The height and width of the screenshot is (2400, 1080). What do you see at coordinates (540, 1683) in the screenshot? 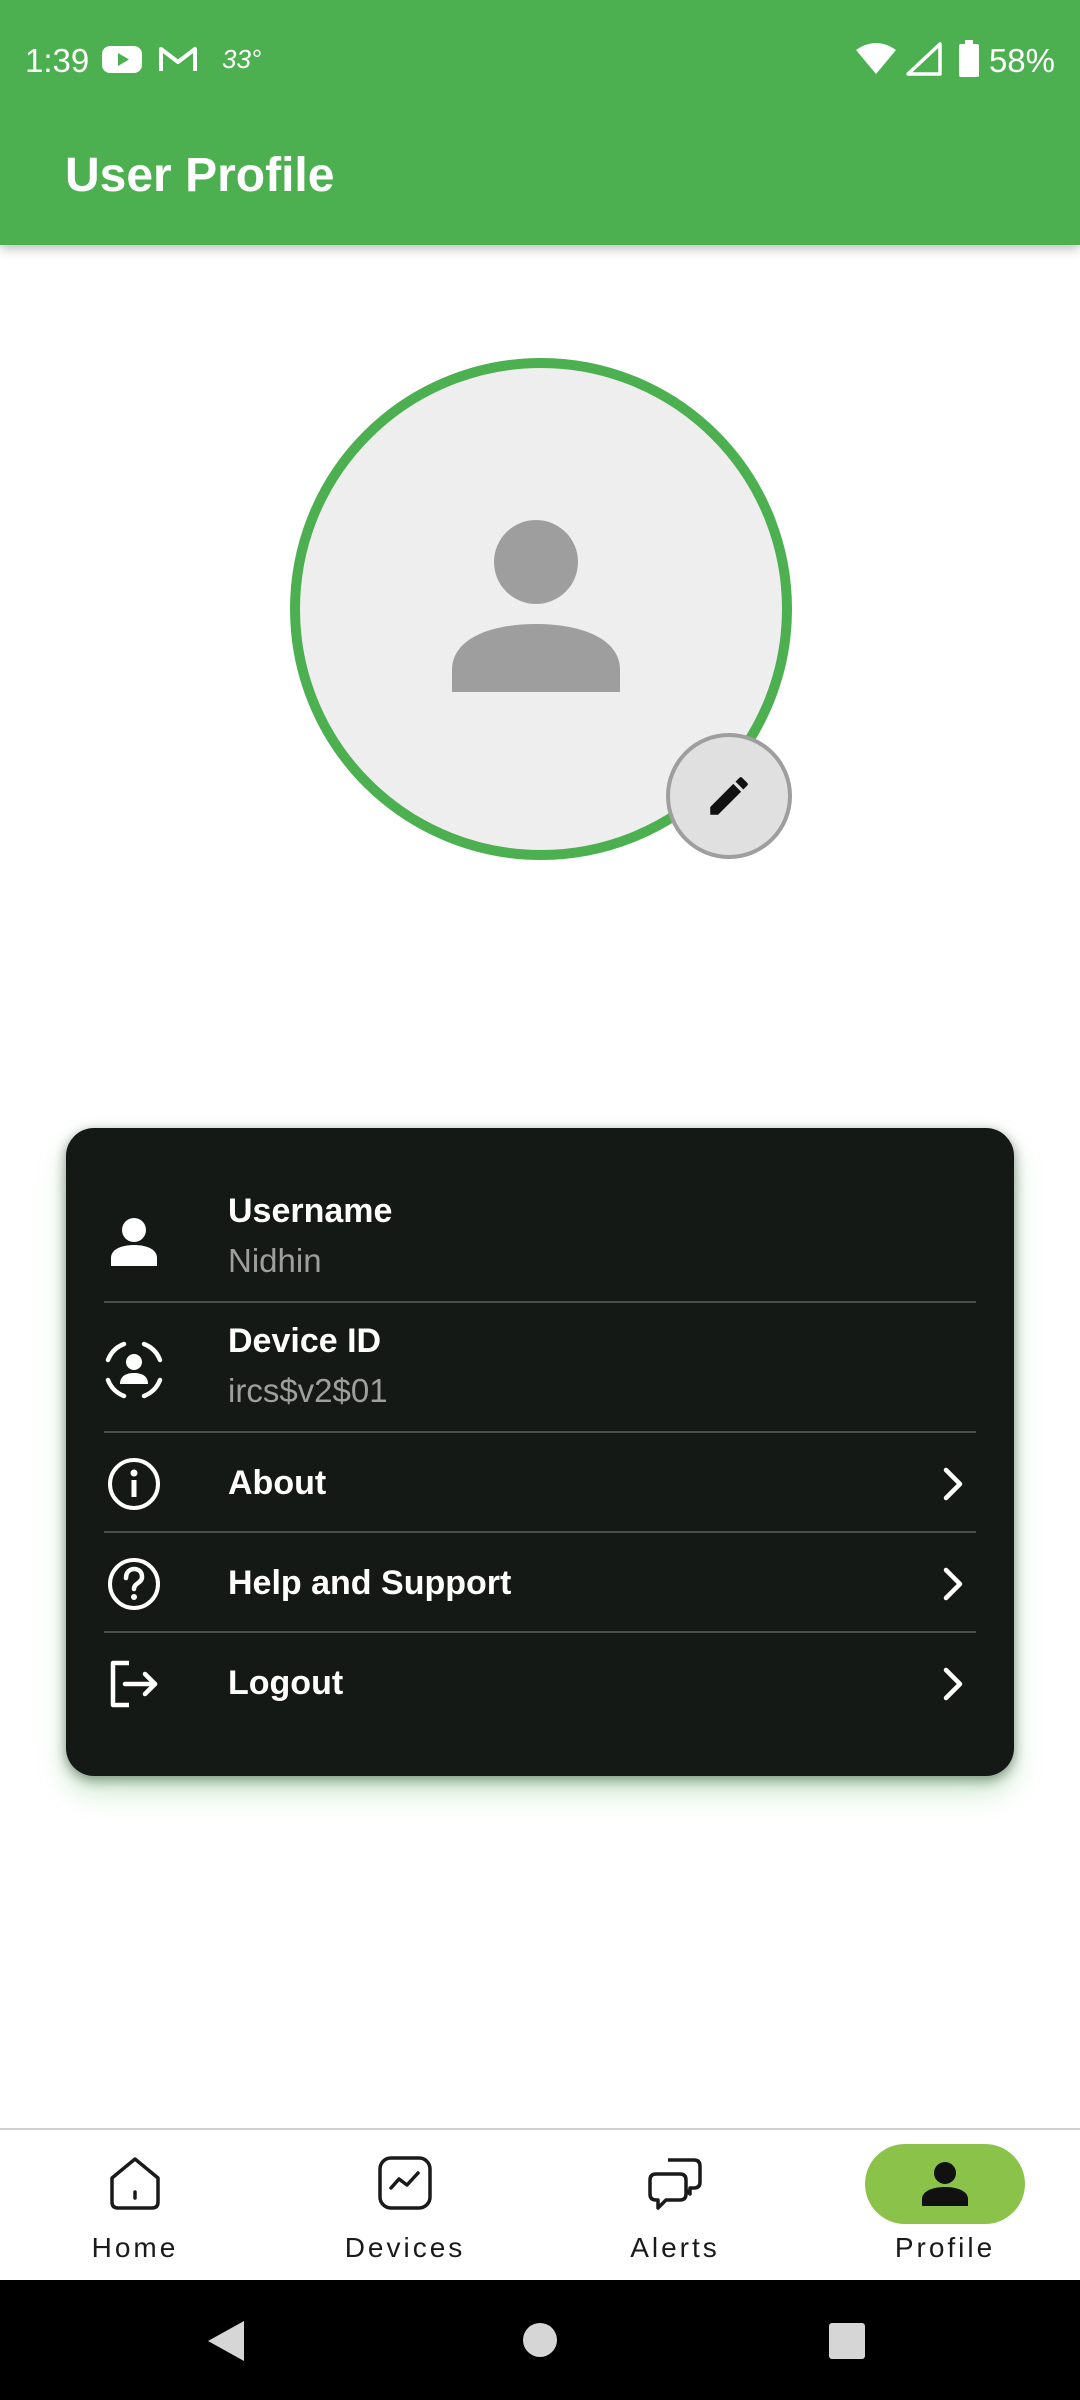
I see `logout-row: Logout` at bounding box center [540, 1683].